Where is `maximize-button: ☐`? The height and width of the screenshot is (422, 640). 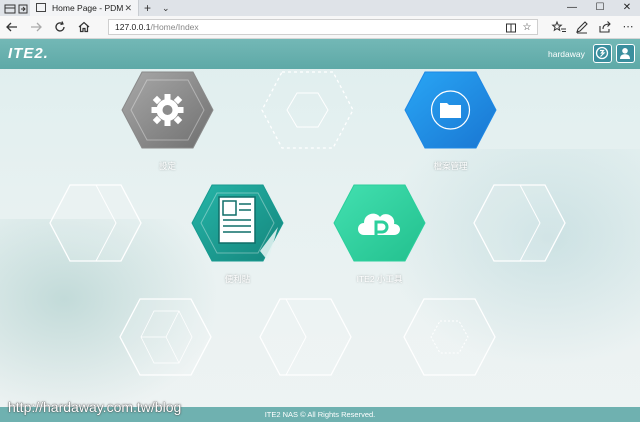 maximize-button: ☐ is located at coordinates (600, 8).